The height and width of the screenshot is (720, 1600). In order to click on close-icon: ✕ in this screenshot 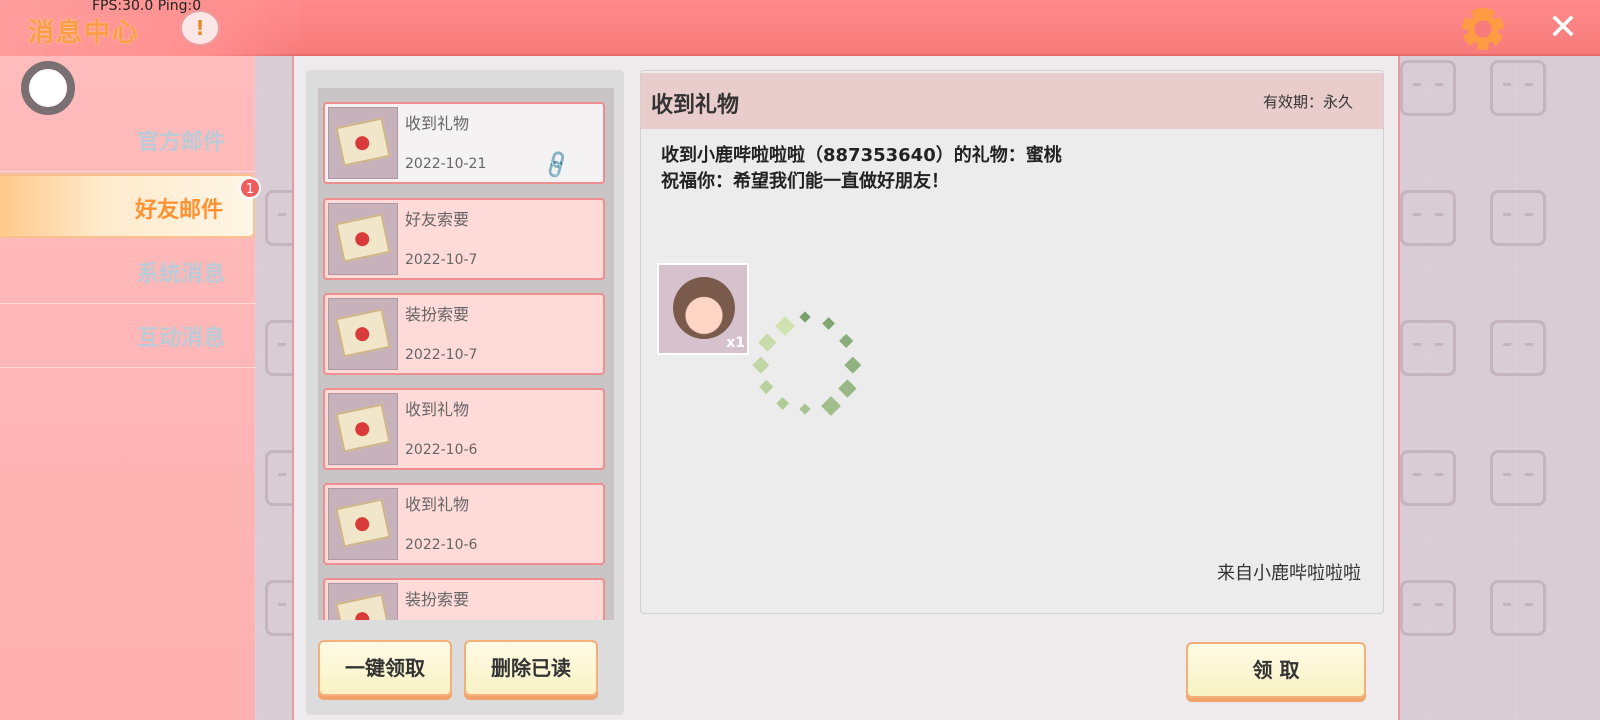, I will do `click(1563, 28)`.